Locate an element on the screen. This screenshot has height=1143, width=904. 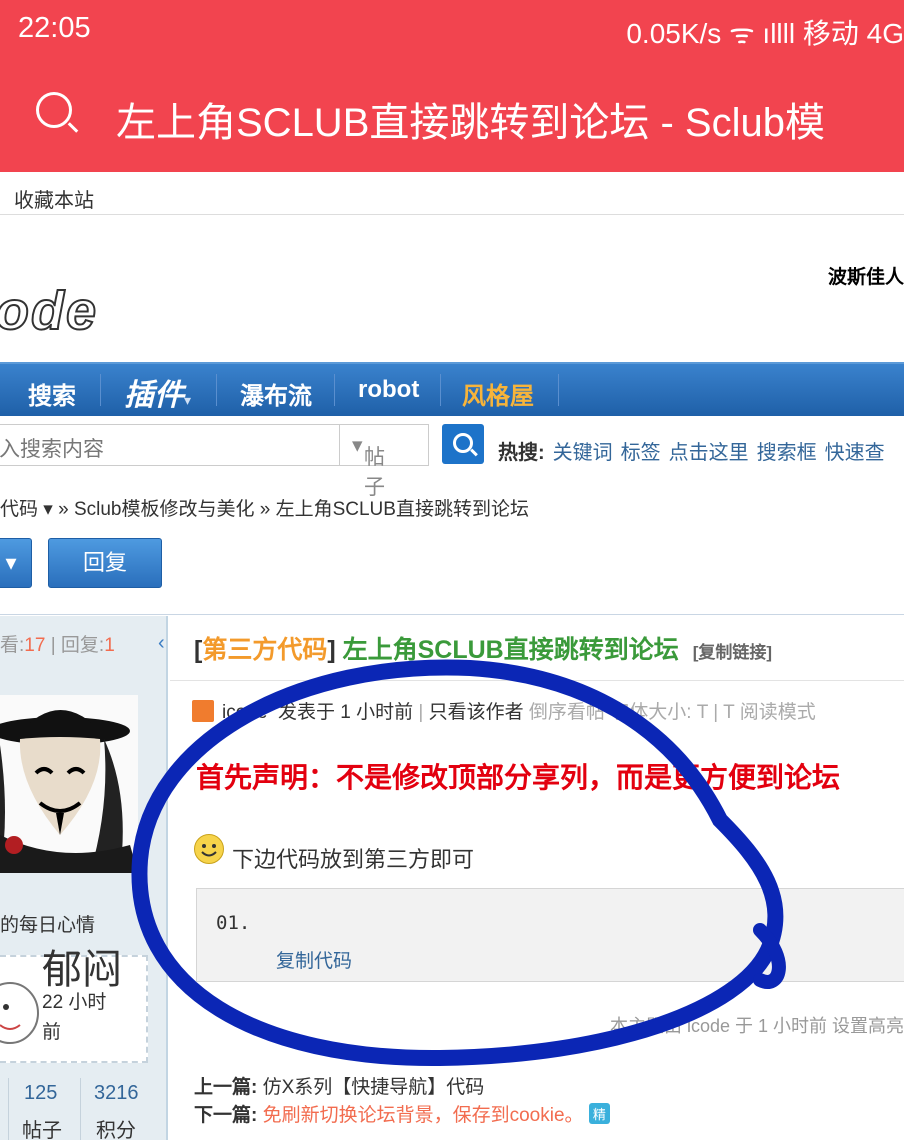
replies-label: 回复: is located at coordinates (82, 645).